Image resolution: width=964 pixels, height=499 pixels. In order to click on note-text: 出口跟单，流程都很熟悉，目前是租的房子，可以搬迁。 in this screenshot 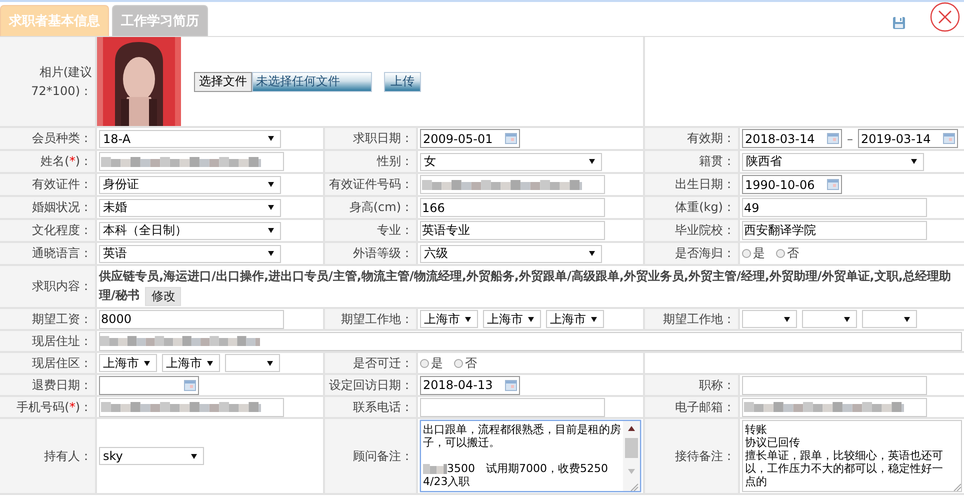, I will do `click(522, 436)`.